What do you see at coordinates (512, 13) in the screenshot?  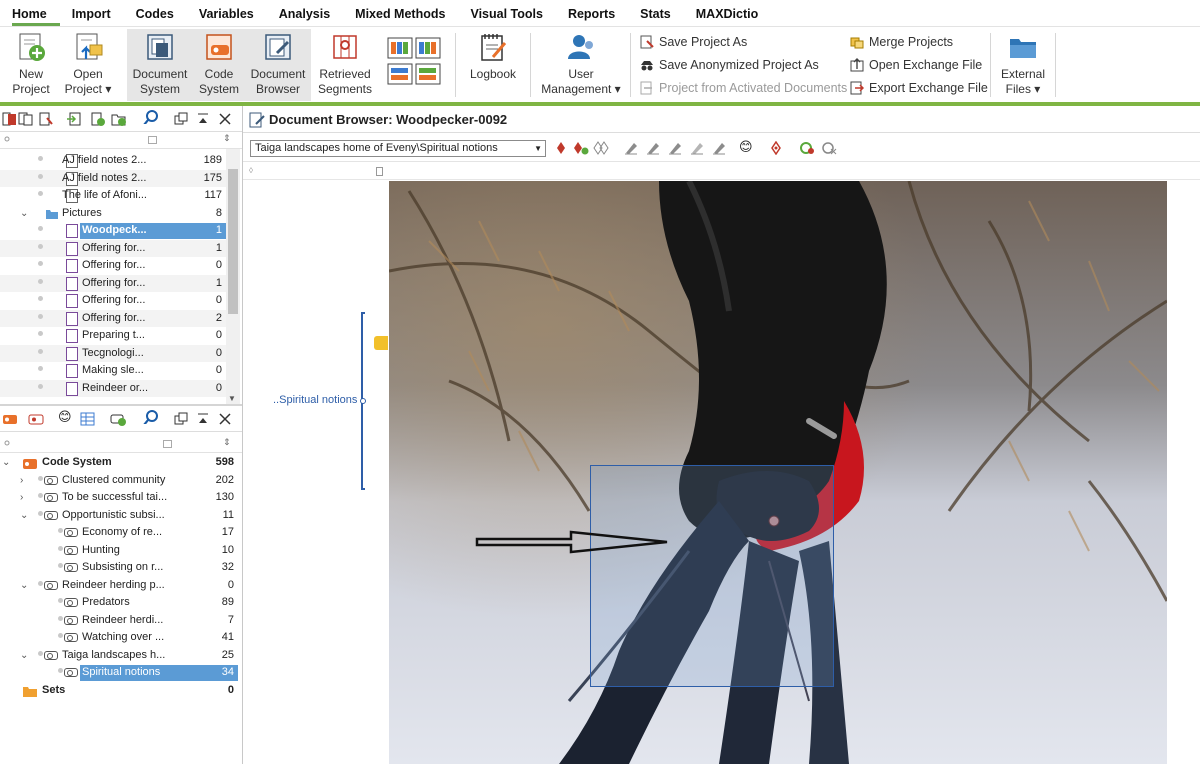 I see `menu-visual-tools: Visual Tools` at bounding box center [512, 13].